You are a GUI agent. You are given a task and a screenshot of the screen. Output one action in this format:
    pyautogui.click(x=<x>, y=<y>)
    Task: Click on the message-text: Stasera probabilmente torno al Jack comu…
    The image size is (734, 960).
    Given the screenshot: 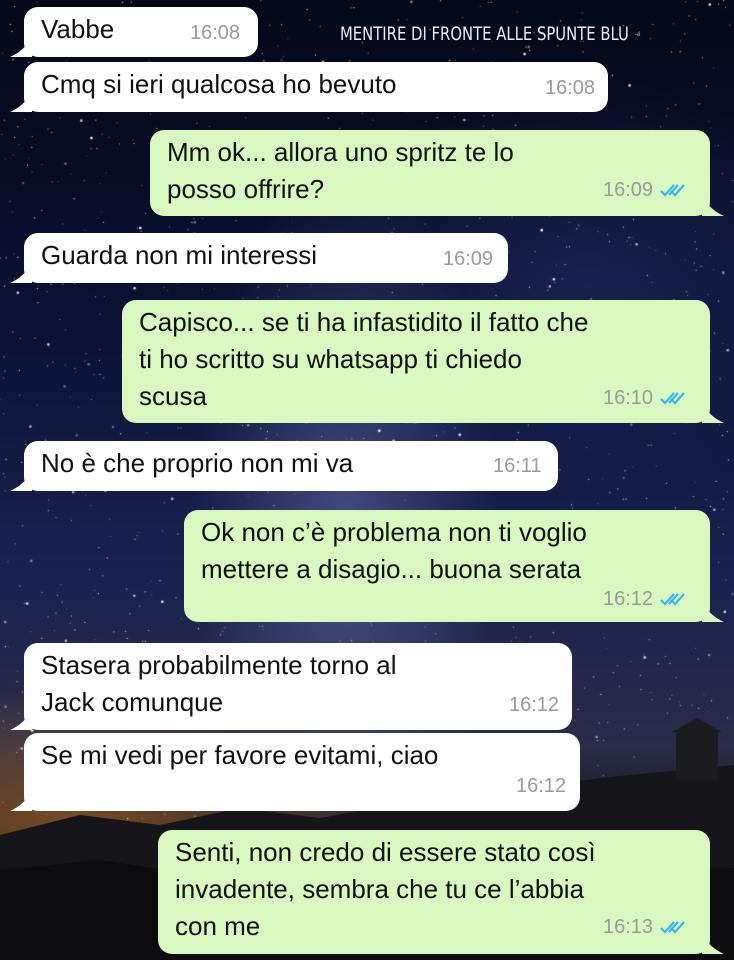 What is the action you would take?
    pyautogui.click(x=219, y=683)
    